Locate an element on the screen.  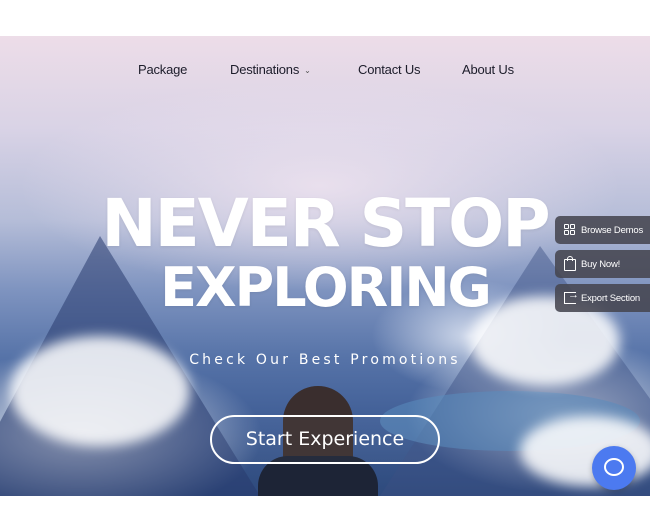
shopping-bag-icon is located at coordinates (570, 263).